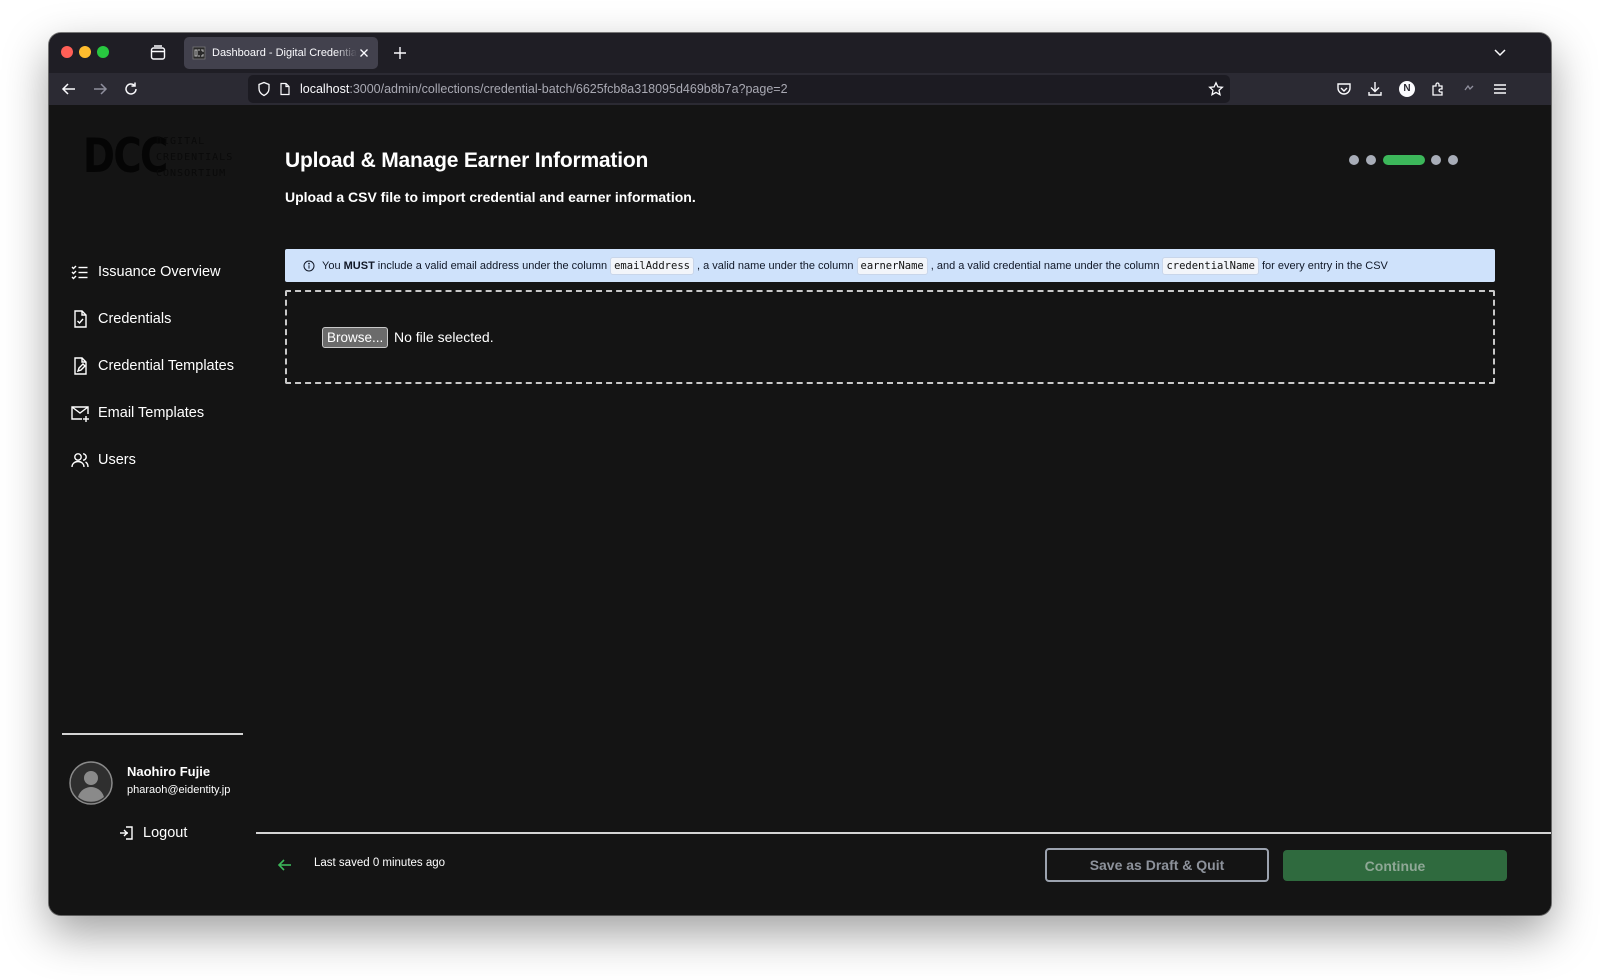  Describe the element at coordinates (67, 52) in the screenshot. I see `close-window-button` at that location.